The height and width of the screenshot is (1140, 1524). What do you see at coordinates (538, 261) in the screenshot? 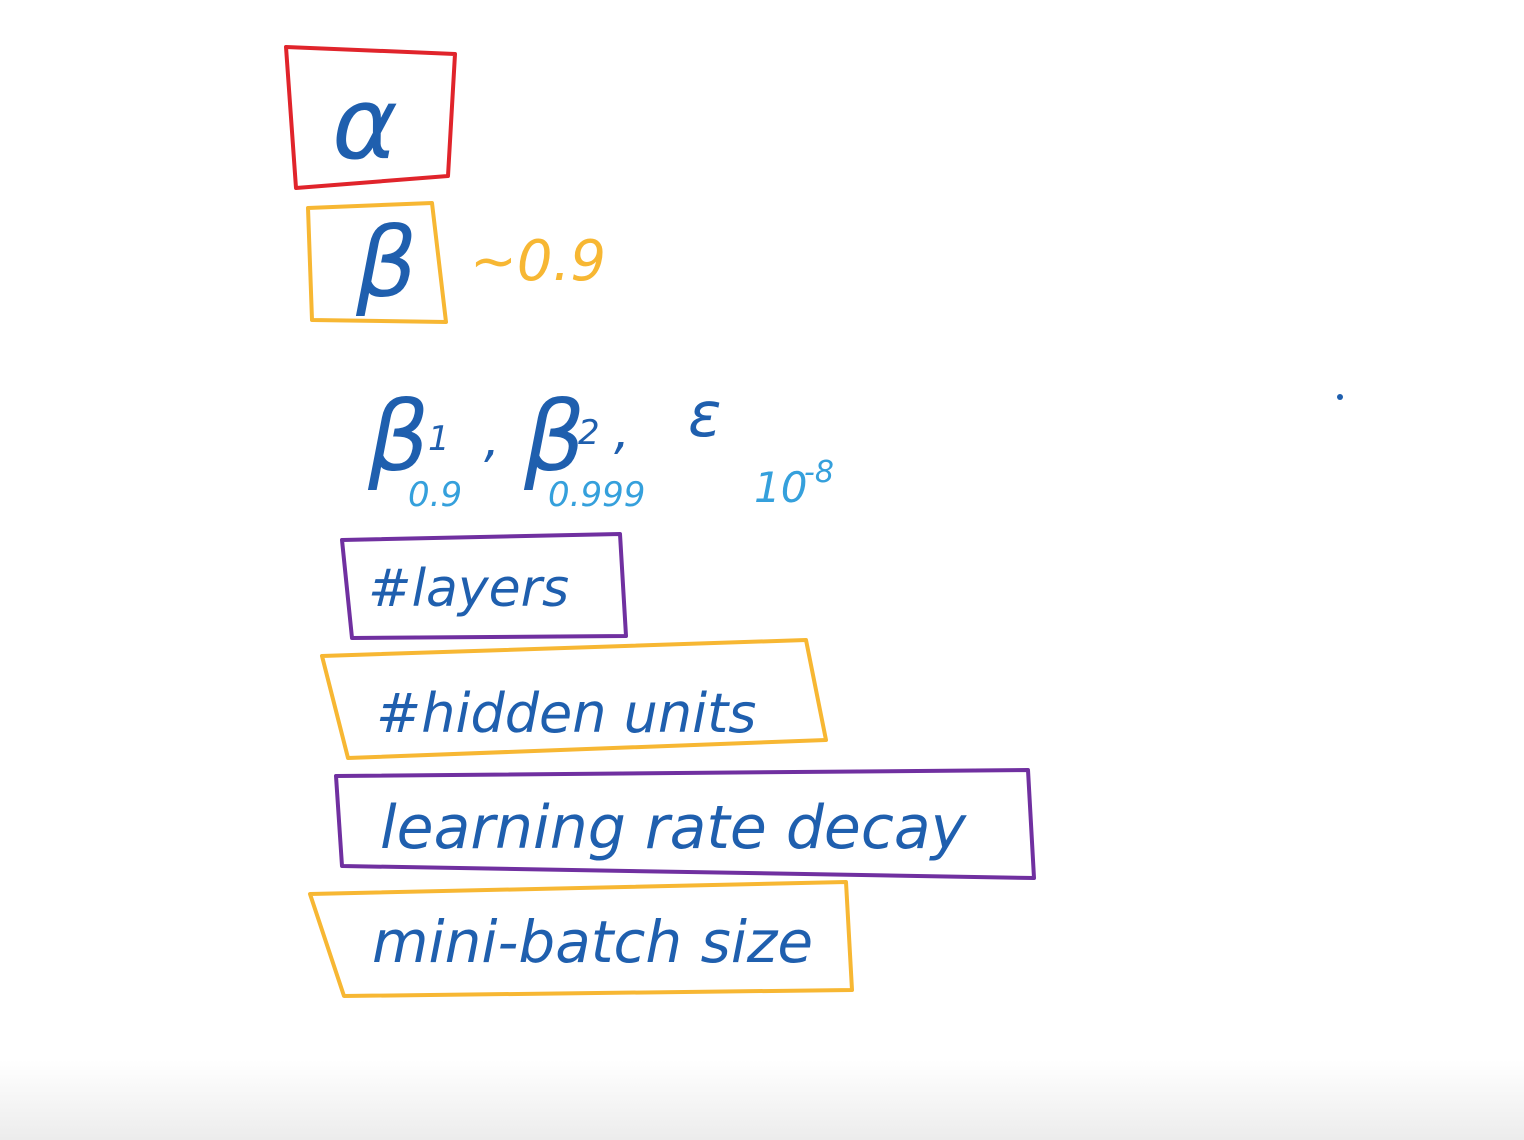
I see `beta-value: ~0.9` at bounding box center [538, 261].